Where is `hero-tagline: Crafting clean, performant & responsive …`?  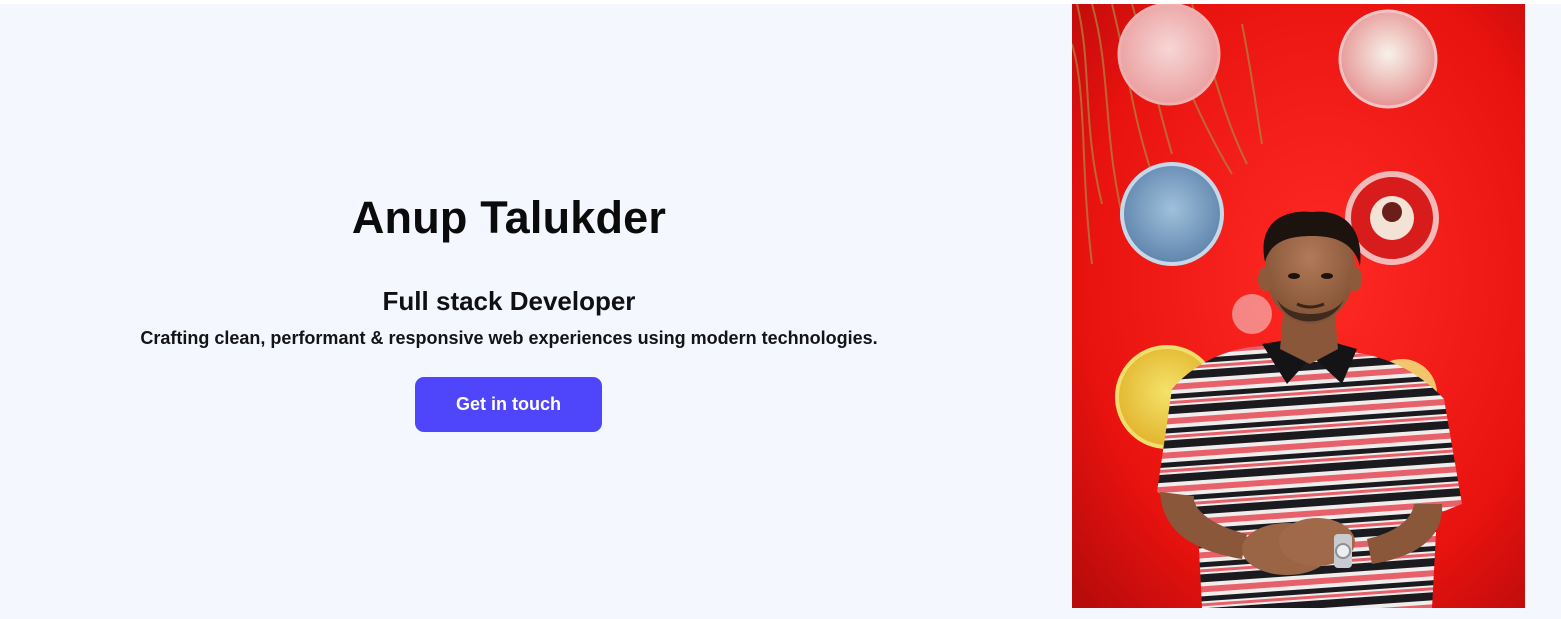 hero-tagline: Crafting clean, performant & responsive … is located at coordinates (509, 338).